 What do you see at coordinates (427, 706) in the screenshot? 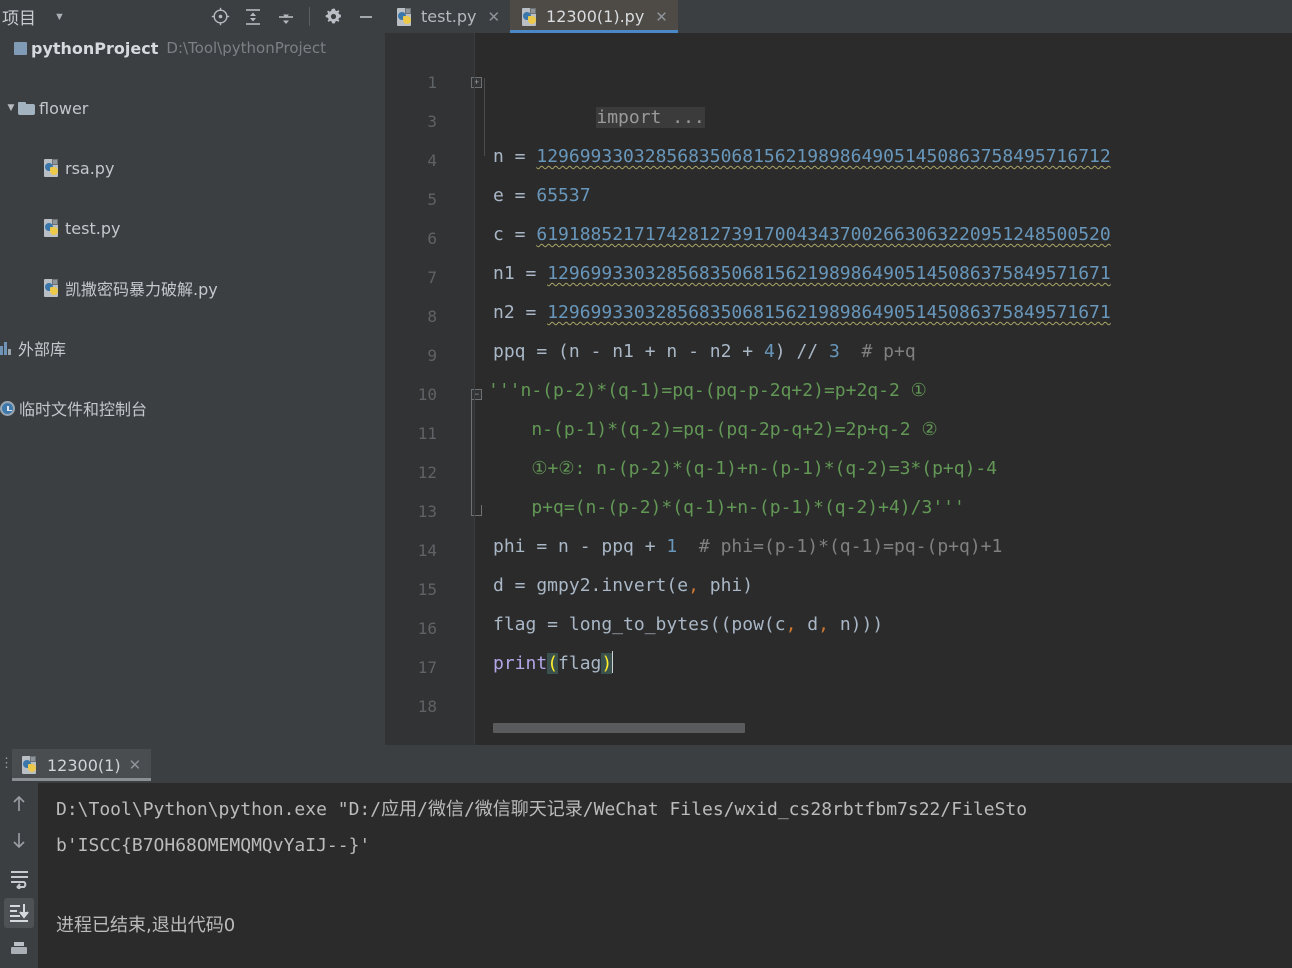
I see `line-number: 18` at bounding box center [427, 706].